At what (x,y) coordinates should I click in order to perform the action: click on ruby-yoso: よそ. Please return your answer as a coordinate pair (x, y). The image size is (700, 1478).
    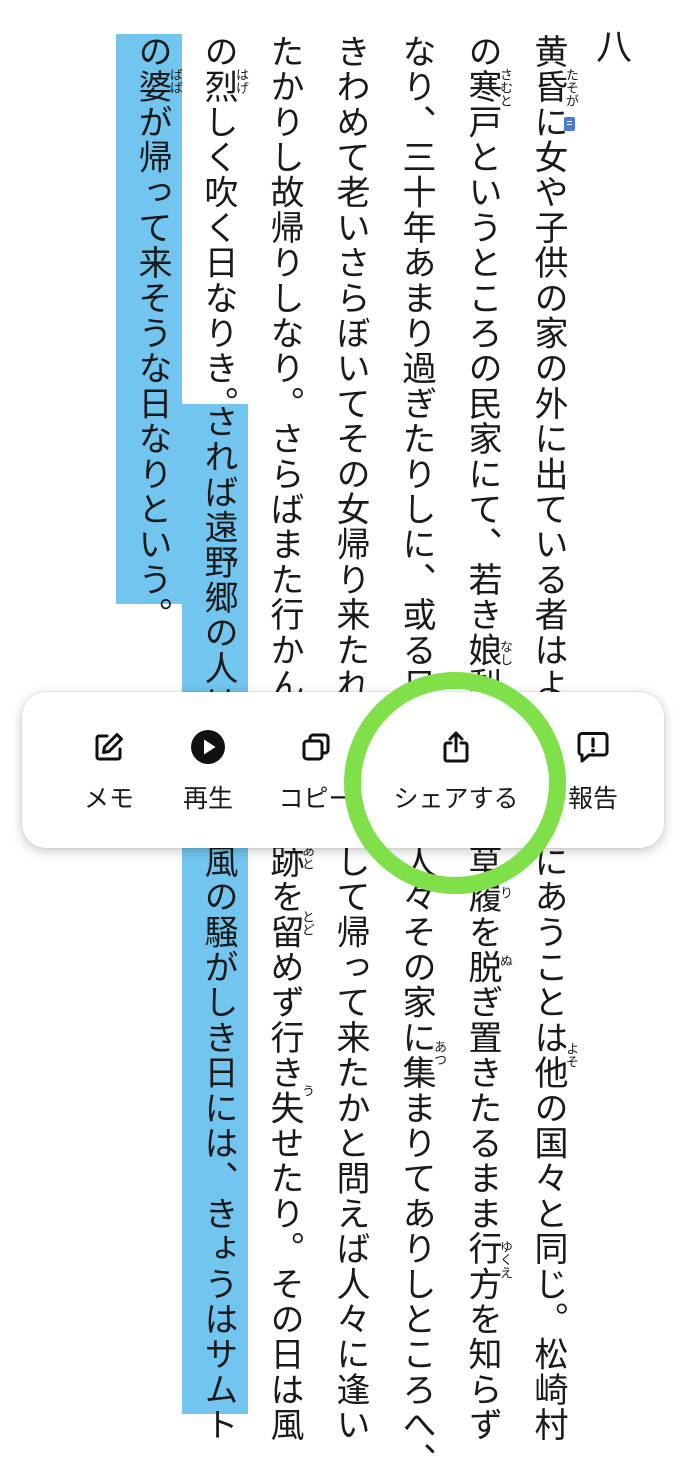
    Looking at the image, I should click on (570, 1055).